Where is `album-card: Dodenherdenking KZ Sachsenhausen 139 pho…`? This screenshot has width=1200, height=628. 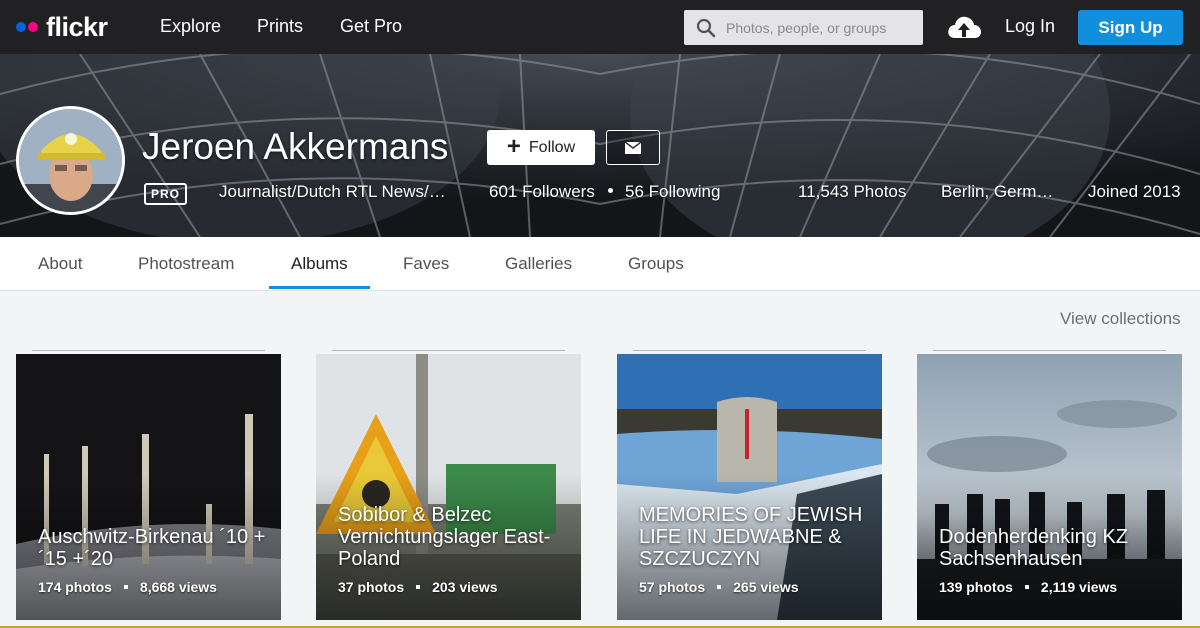
album-card: Dodenherdenking KZ Sachsenhausen 139 pho… is located at coordinates (1049, 487).